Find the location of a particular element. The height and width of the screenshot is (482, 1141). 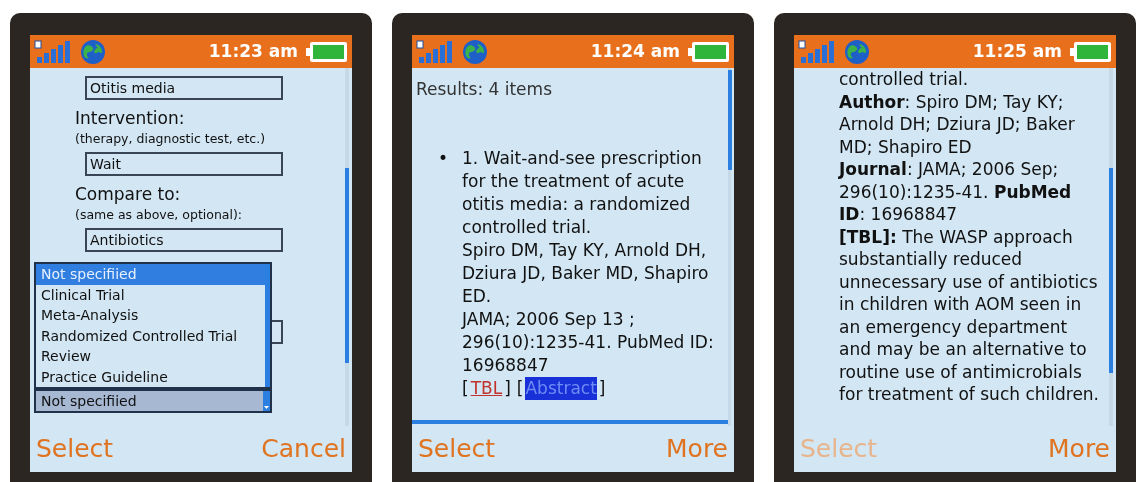

clock-time: 11:23 am is located at coordinates (253, 51).